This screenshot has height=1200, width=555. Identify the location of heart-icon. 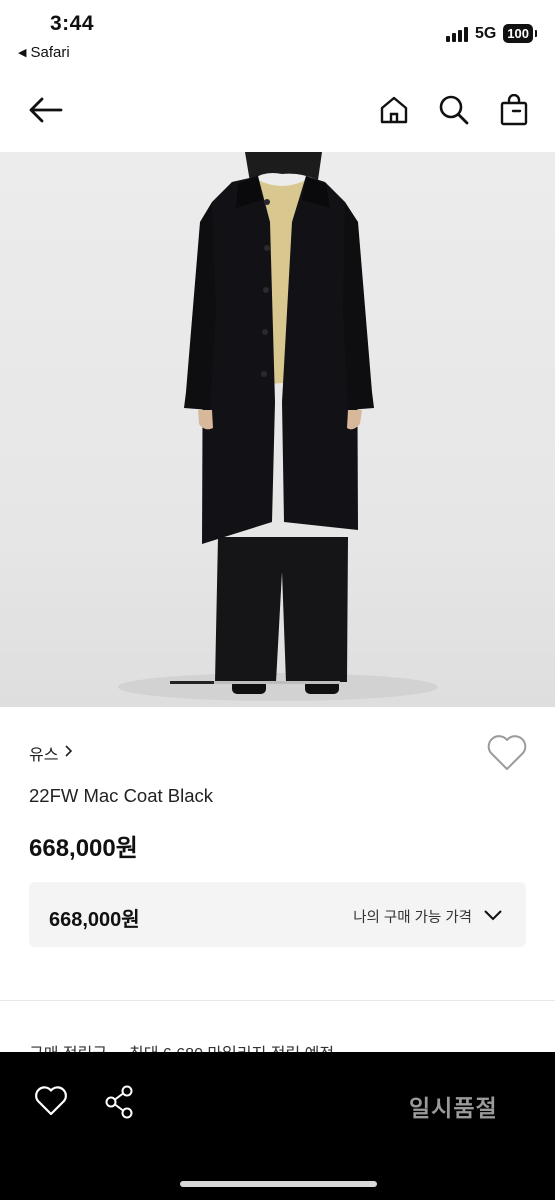
(51, 1102).